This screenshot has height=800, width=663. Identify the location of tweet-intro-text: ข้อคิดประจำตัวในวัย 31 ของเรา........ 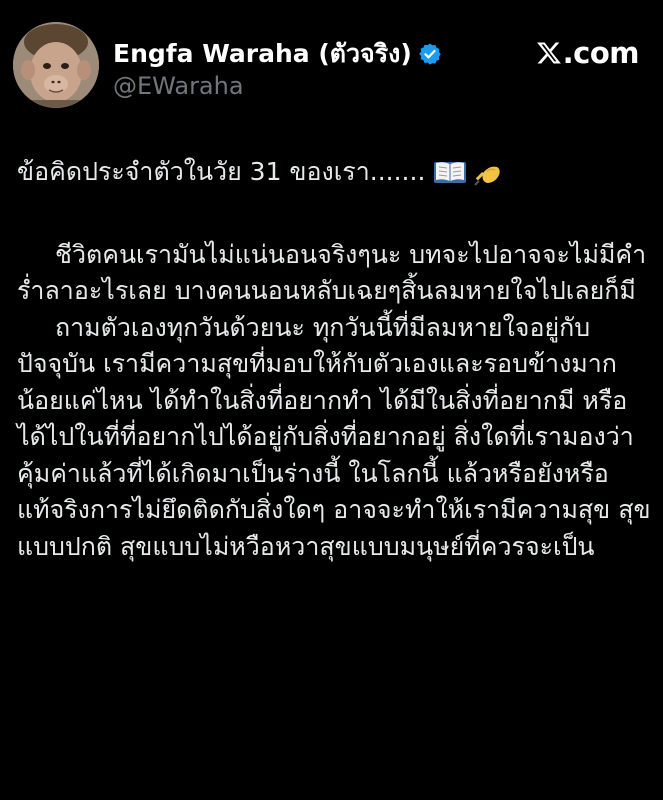
(221, 171).